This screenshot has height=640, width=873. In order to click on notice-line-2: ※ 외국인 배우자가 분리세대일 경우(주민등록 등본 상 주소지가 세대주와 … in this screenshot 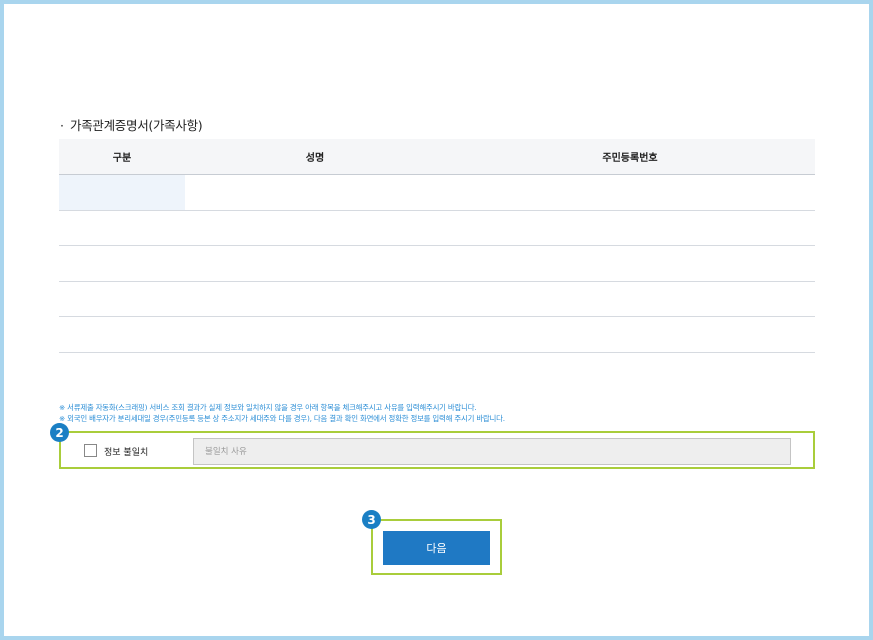, I will do `click(282, 418)`.